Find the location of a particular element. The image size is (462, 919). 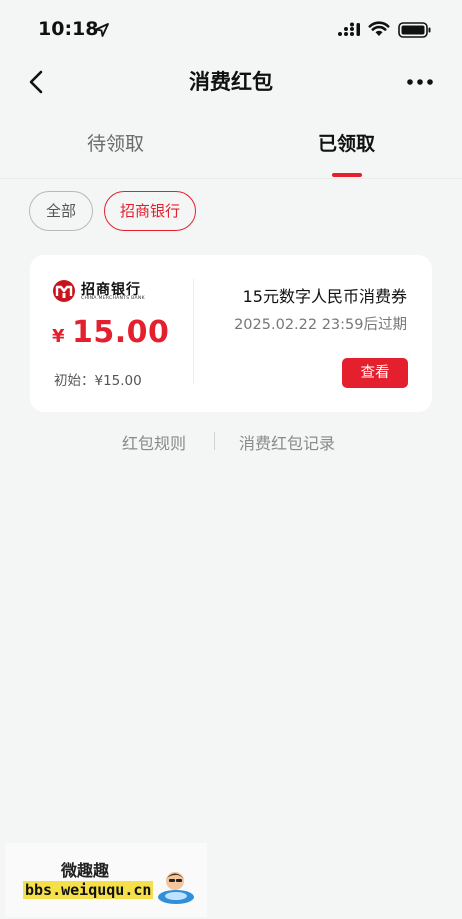

status-bar: 10:18 is located at coordinates (231, 30).